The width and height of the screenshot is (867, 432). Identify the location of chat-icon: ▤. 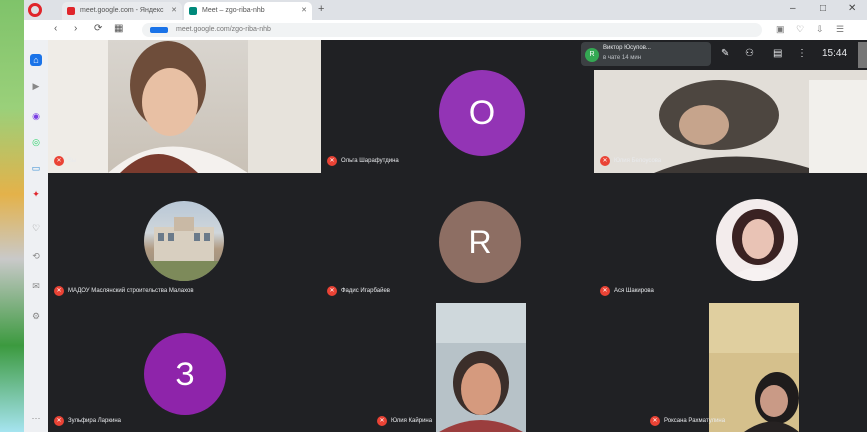
(777, 53).